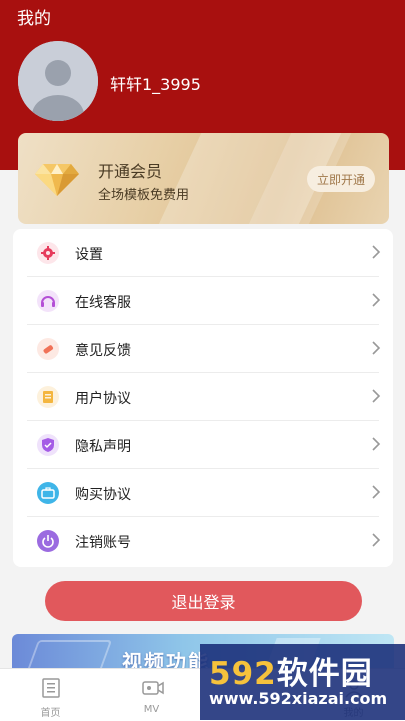  Describe the element at coordinates (243, 674) in the screenshot. I see `watermark-logo-number: 592` at that location.